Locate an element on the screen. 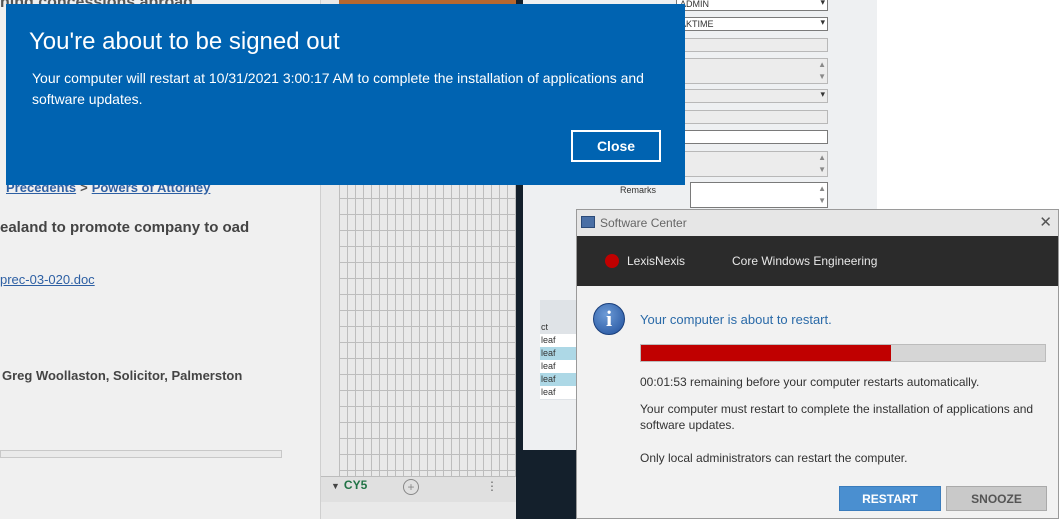 This screenshot has height=519, width=1059. horizontal-scrollbar is located at coordinates (141, 454).